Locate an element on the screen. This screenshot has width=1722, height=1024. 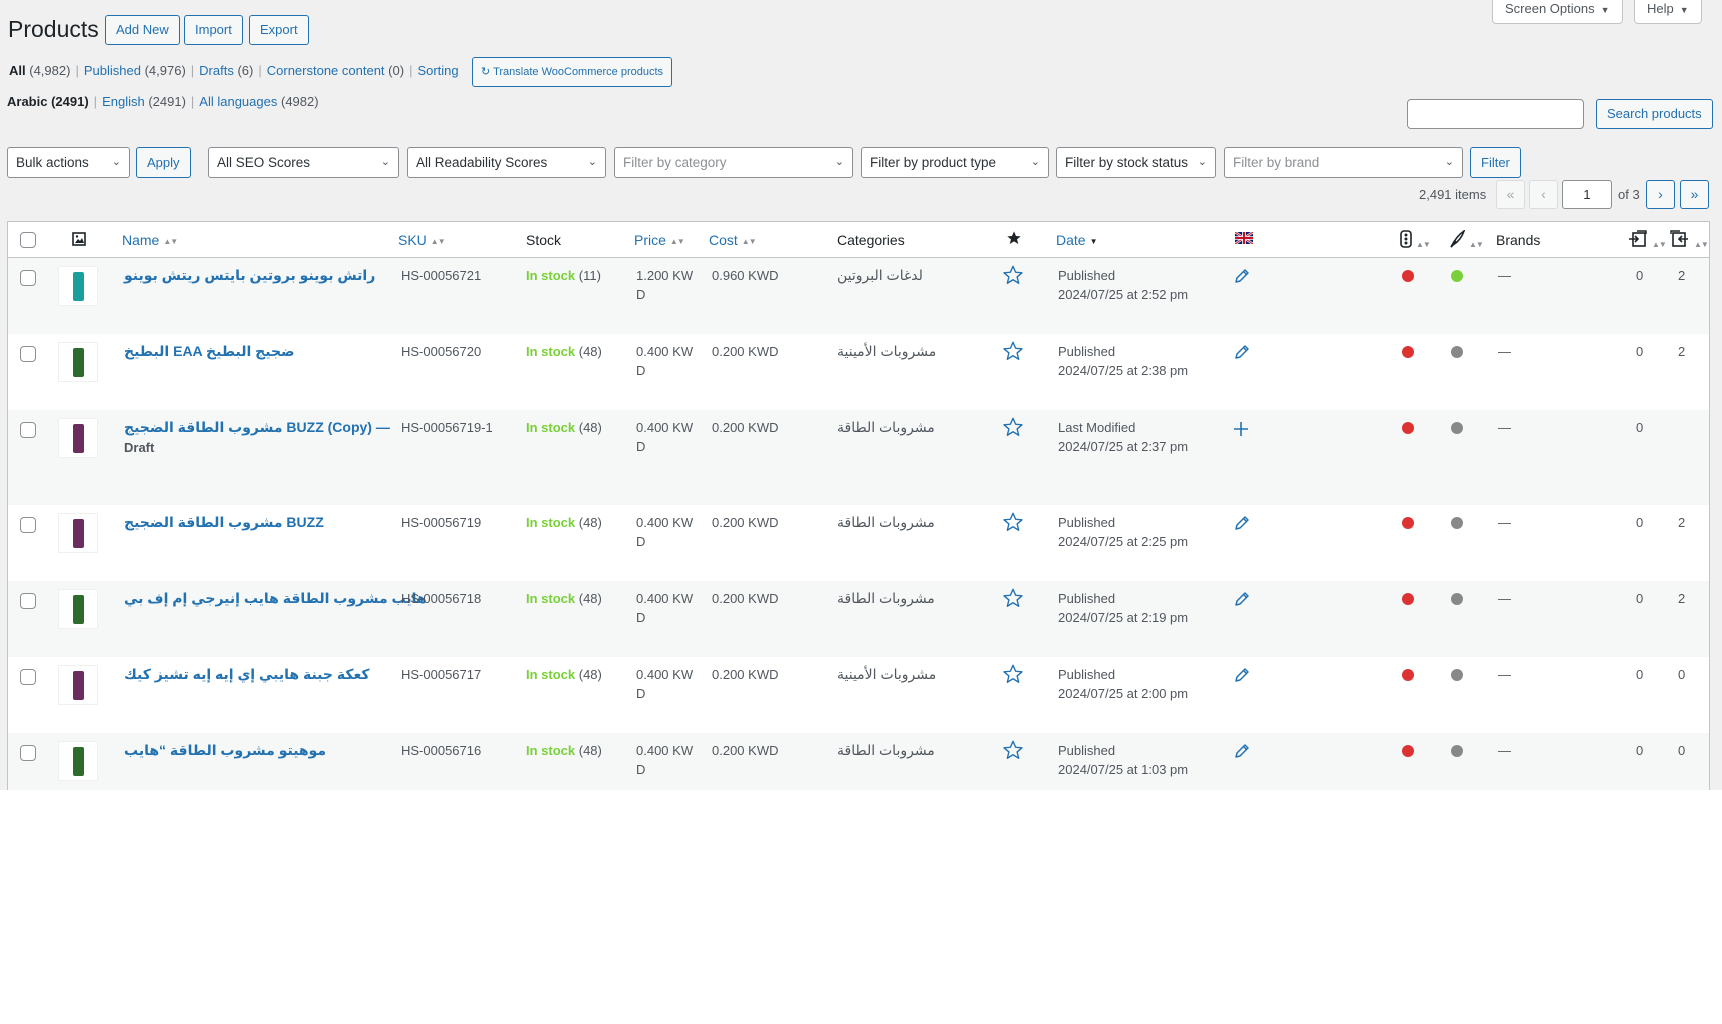
search-products-button: Search products is located at coordinates (1654, 114).